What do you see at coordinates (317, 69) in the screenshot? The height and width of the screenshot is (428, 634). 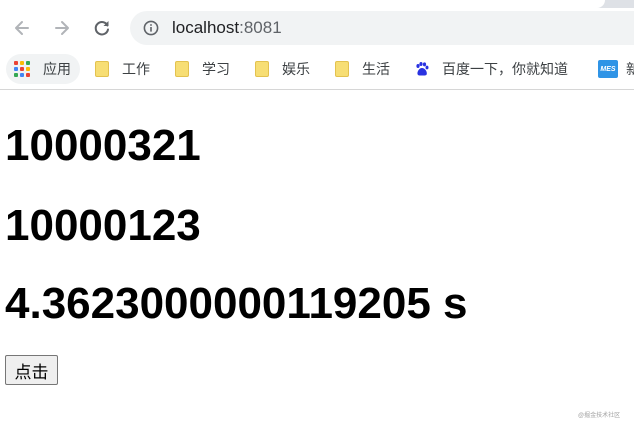 I see `bookmarks-bar: 应用 工作 学习 娱乐 生活 百度一下，你就知道 MES 新` at bounding box center [317, 69].